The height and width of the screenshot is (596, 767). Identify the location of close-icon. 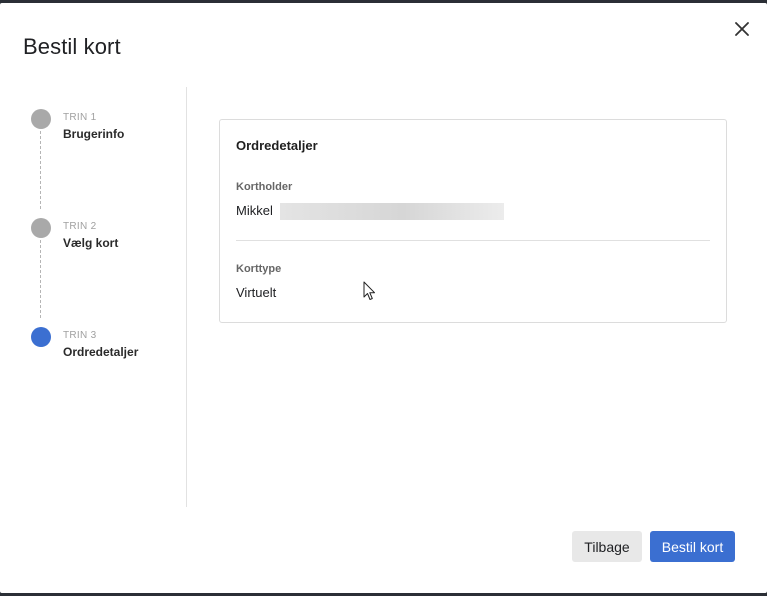
(742, 29).